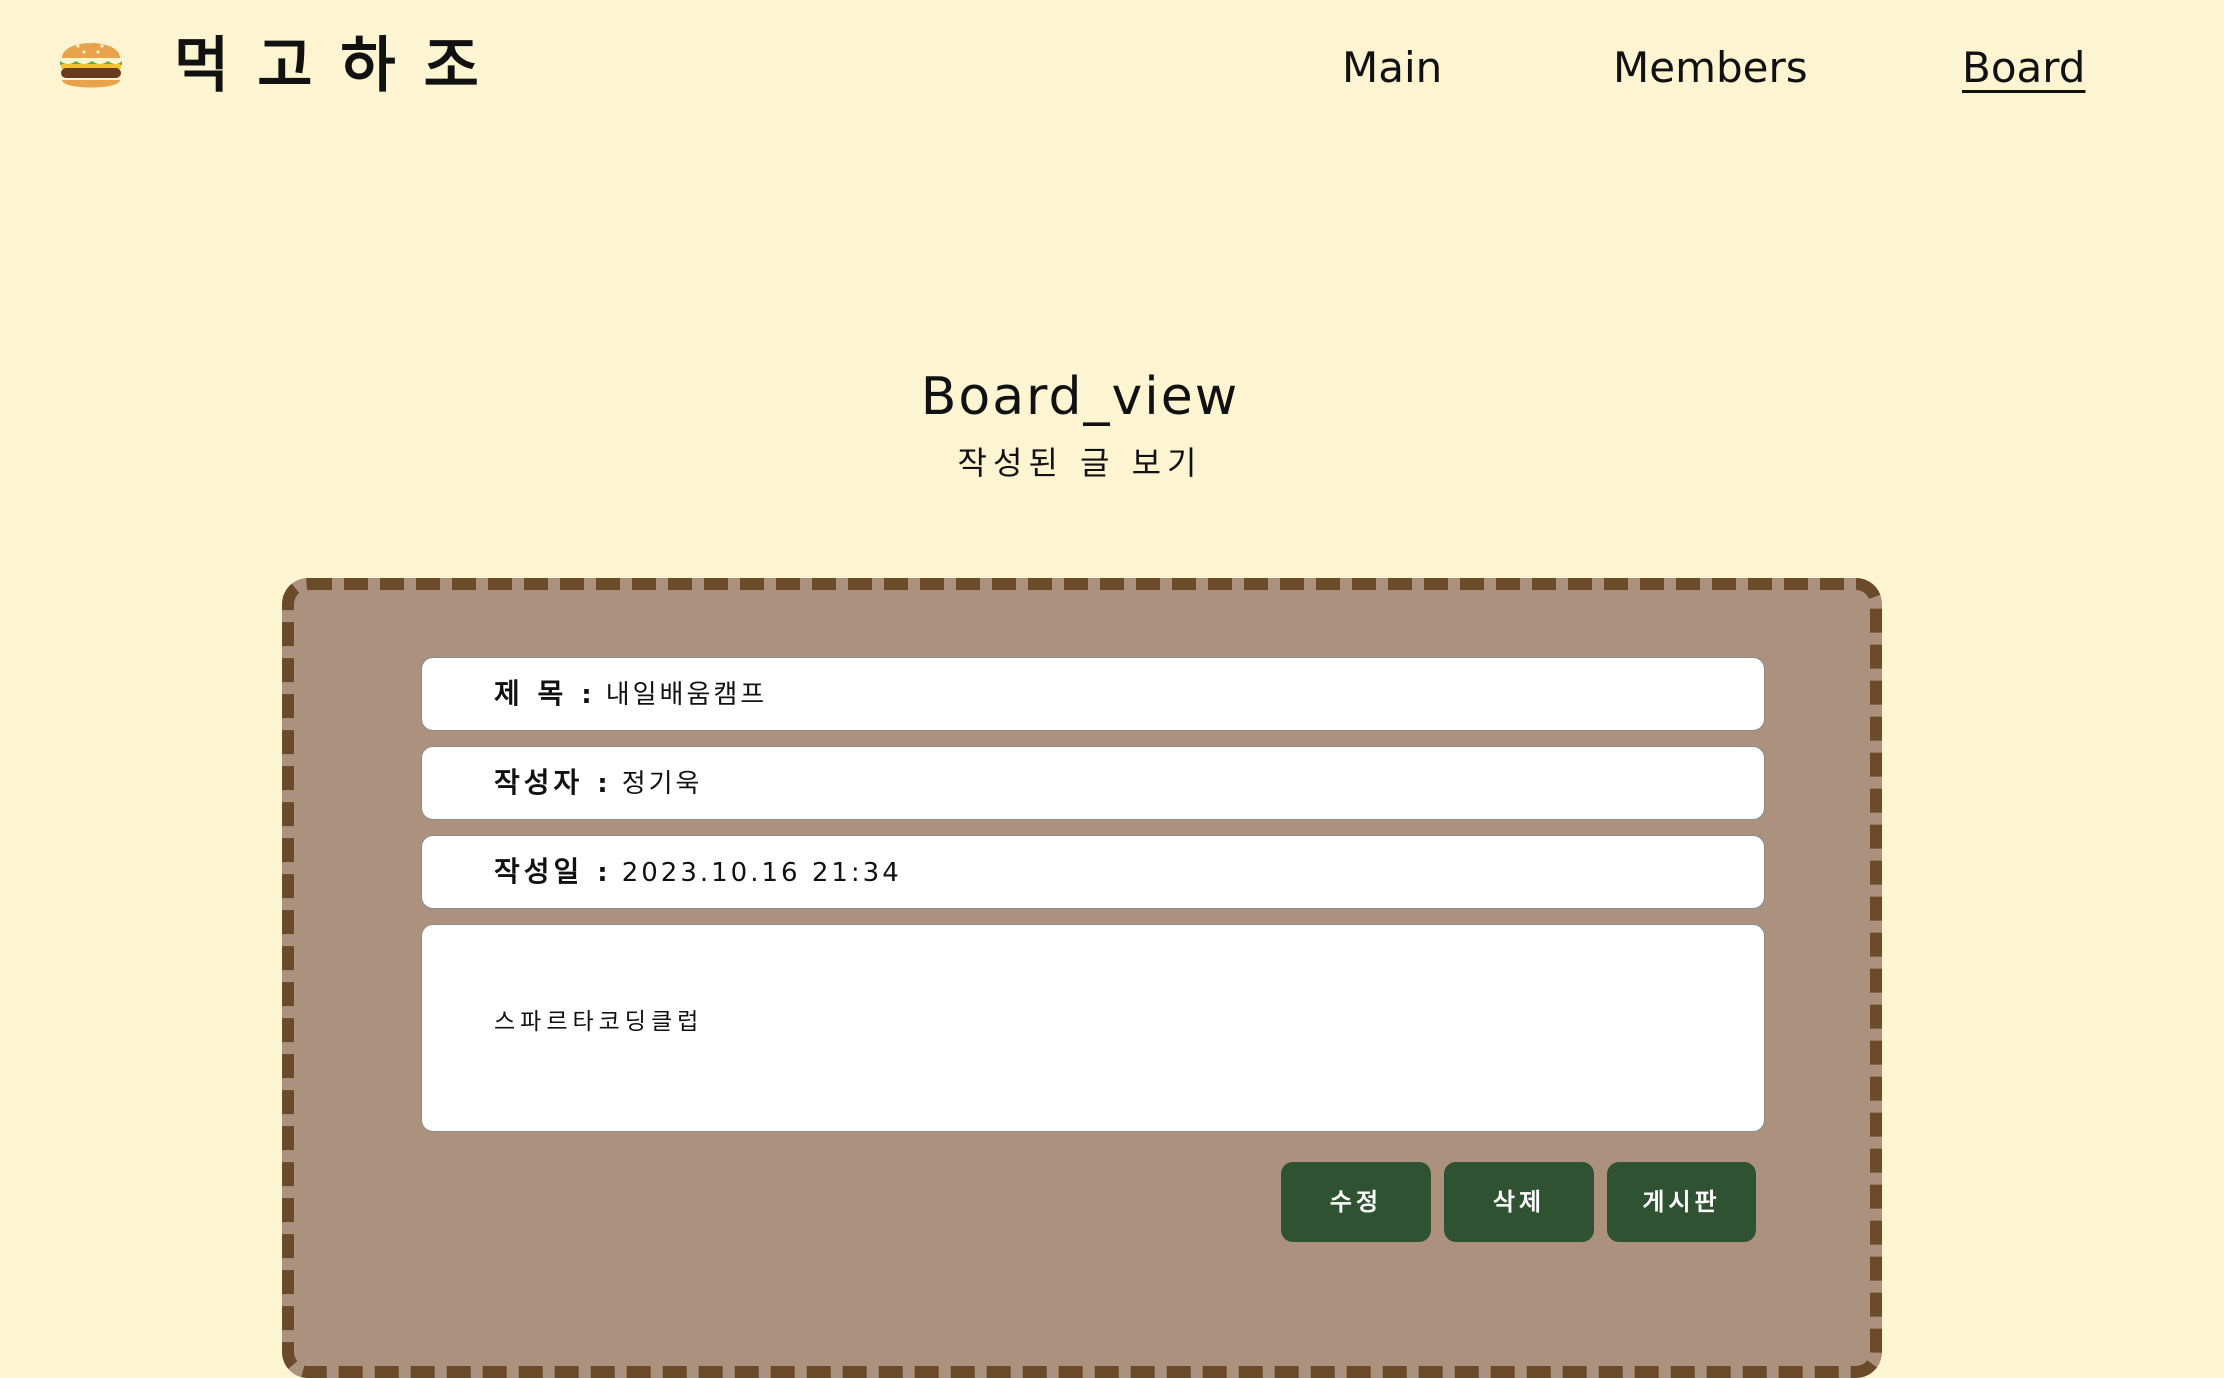 The image size is (2224, 1378). I want to click on date-field: 작성일:2023.10.16 21:34, so click(1093, 872).